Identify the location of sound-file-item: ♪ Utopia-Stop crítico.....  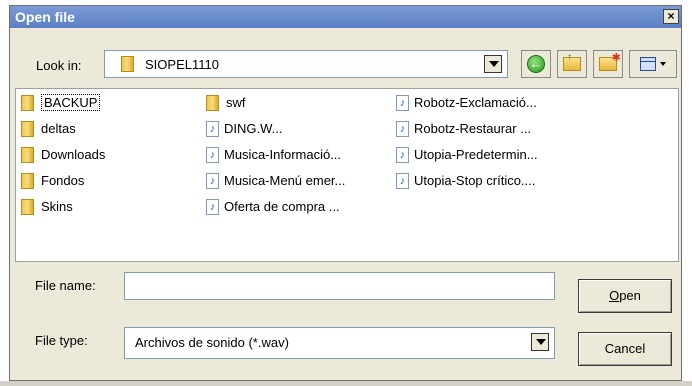
(465, 181).